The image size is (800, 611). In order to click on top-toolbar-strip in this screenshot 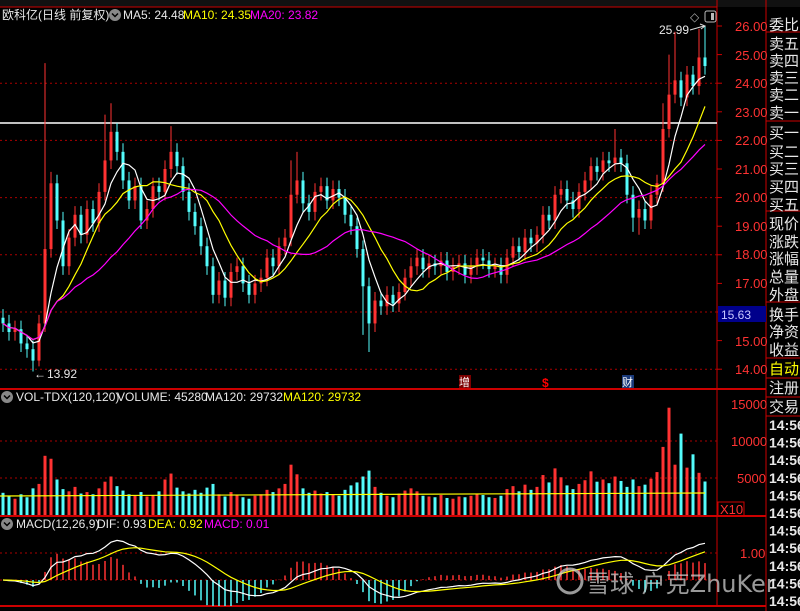, I will do `click(400, 3)`.